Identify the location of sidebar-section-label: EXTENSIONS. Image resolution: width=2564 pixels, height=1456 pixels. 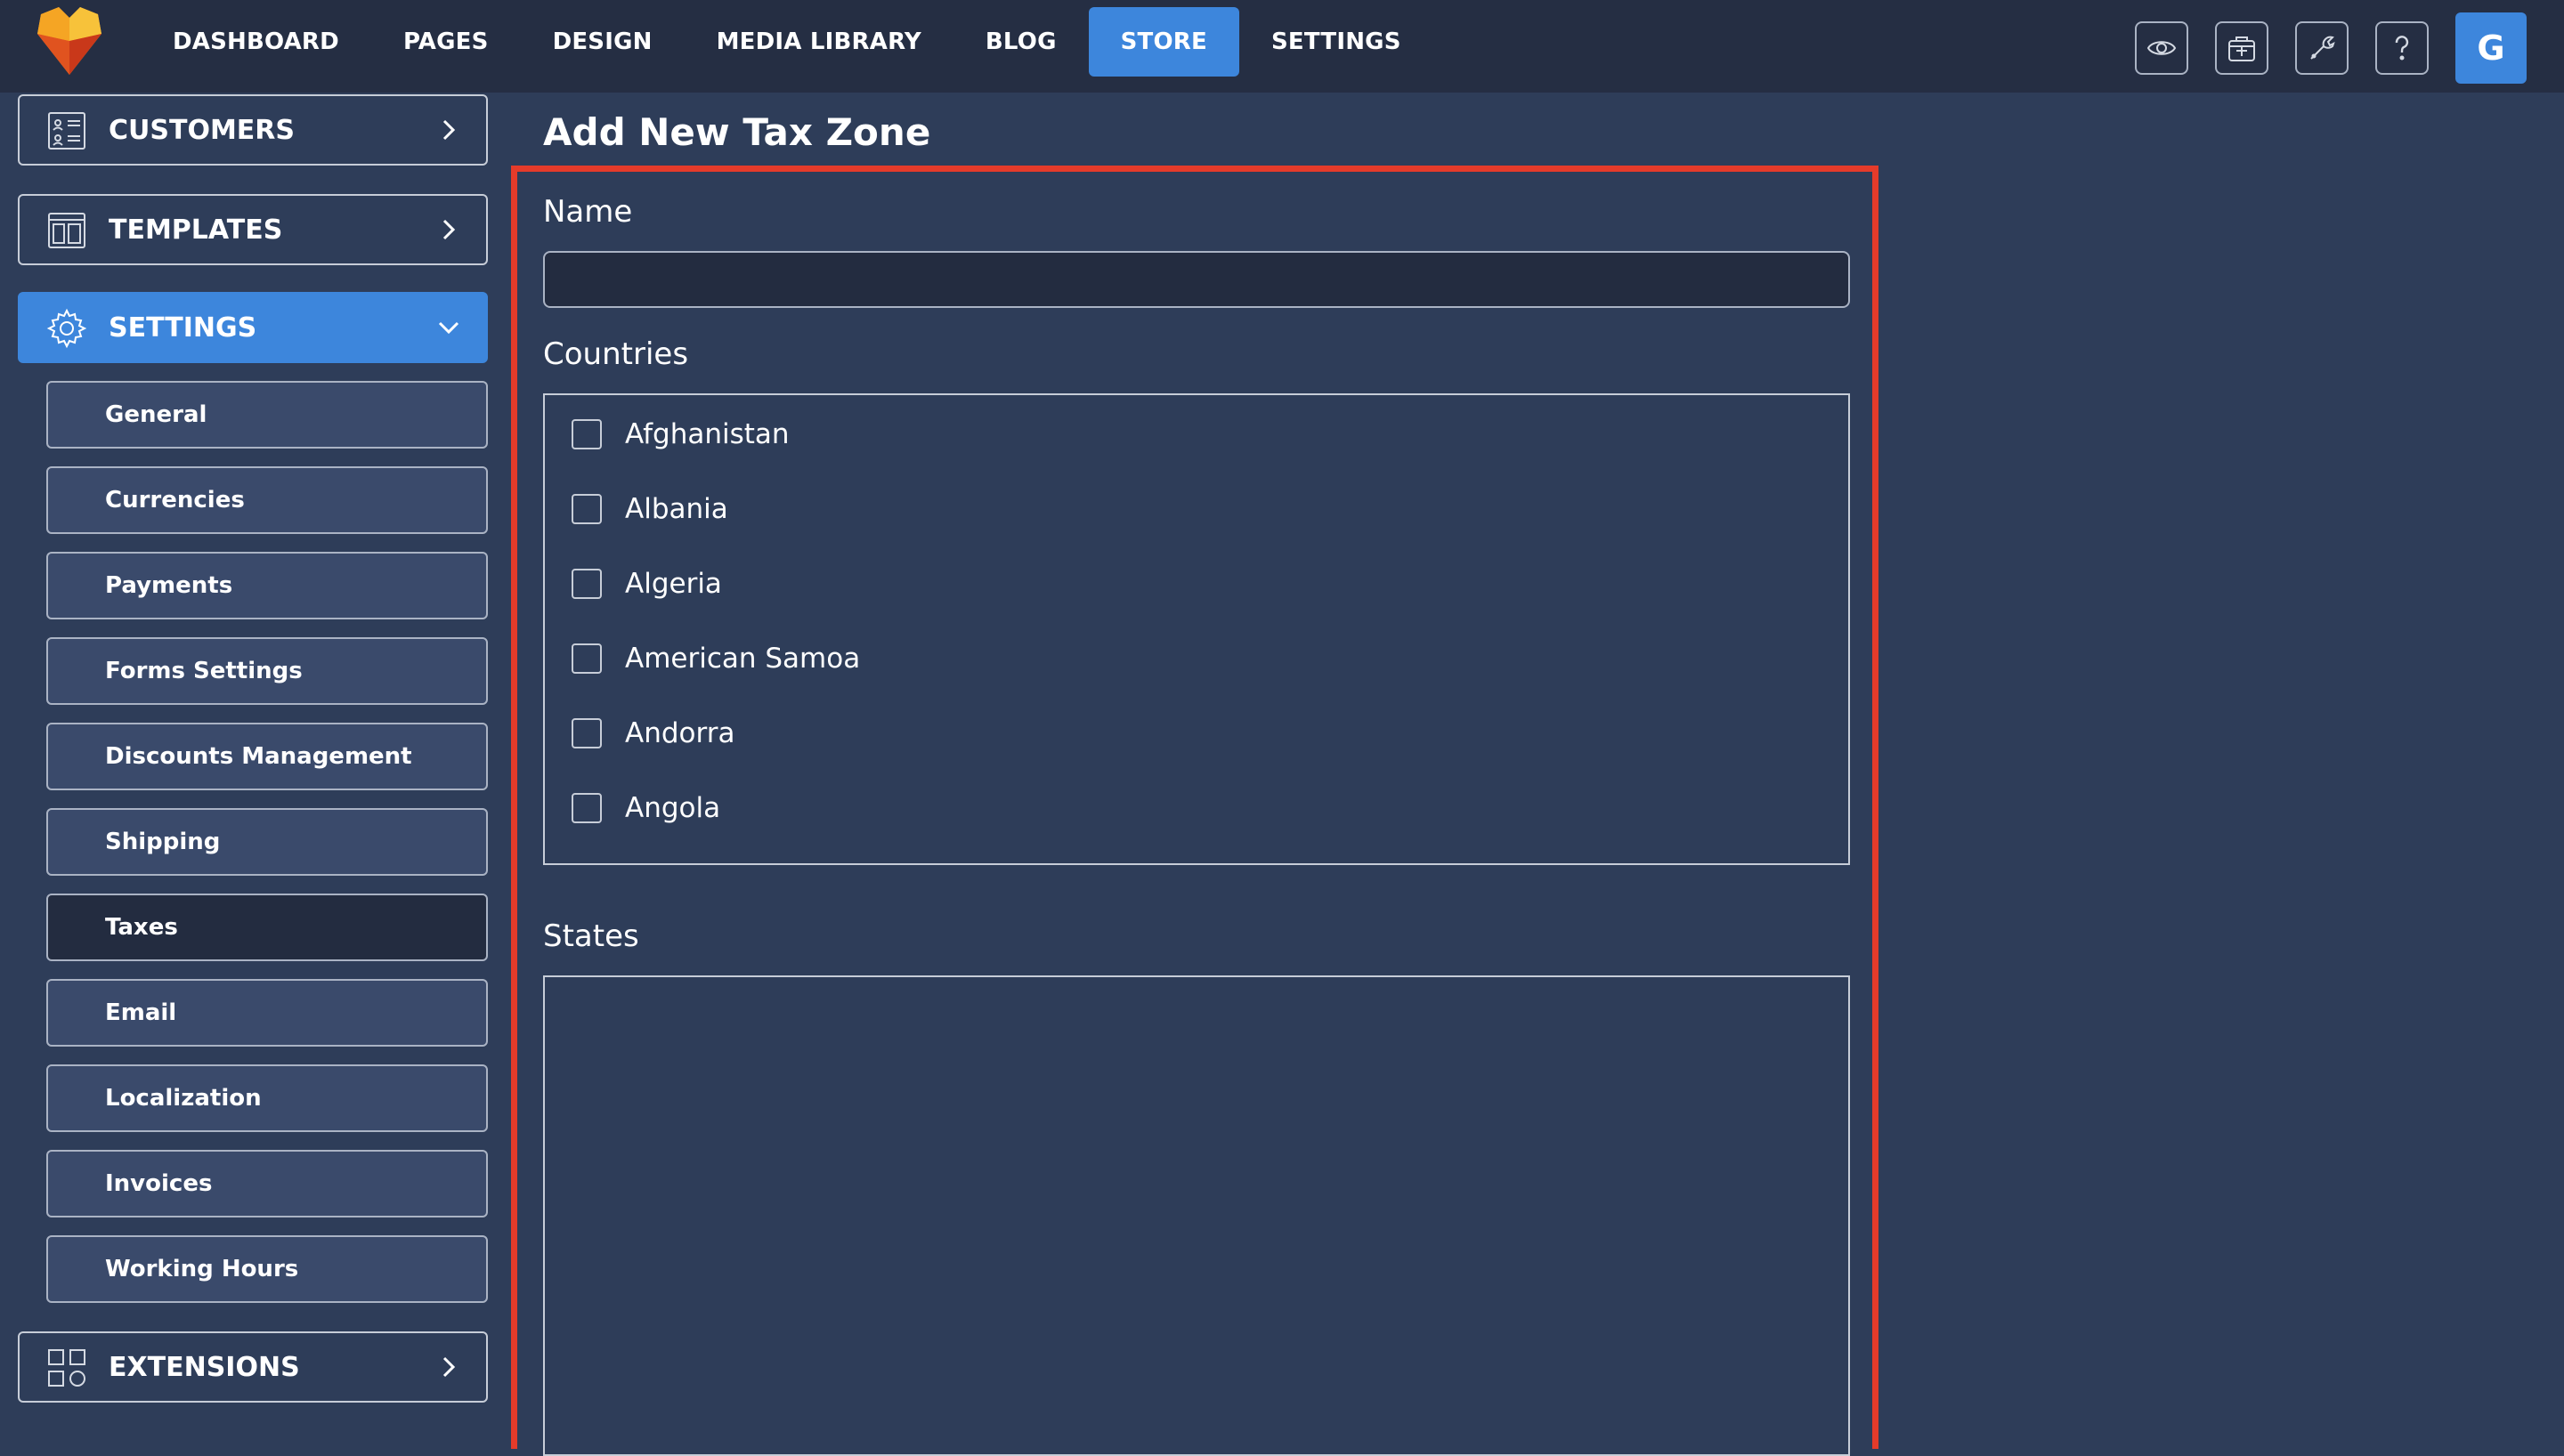
(204, 1367).